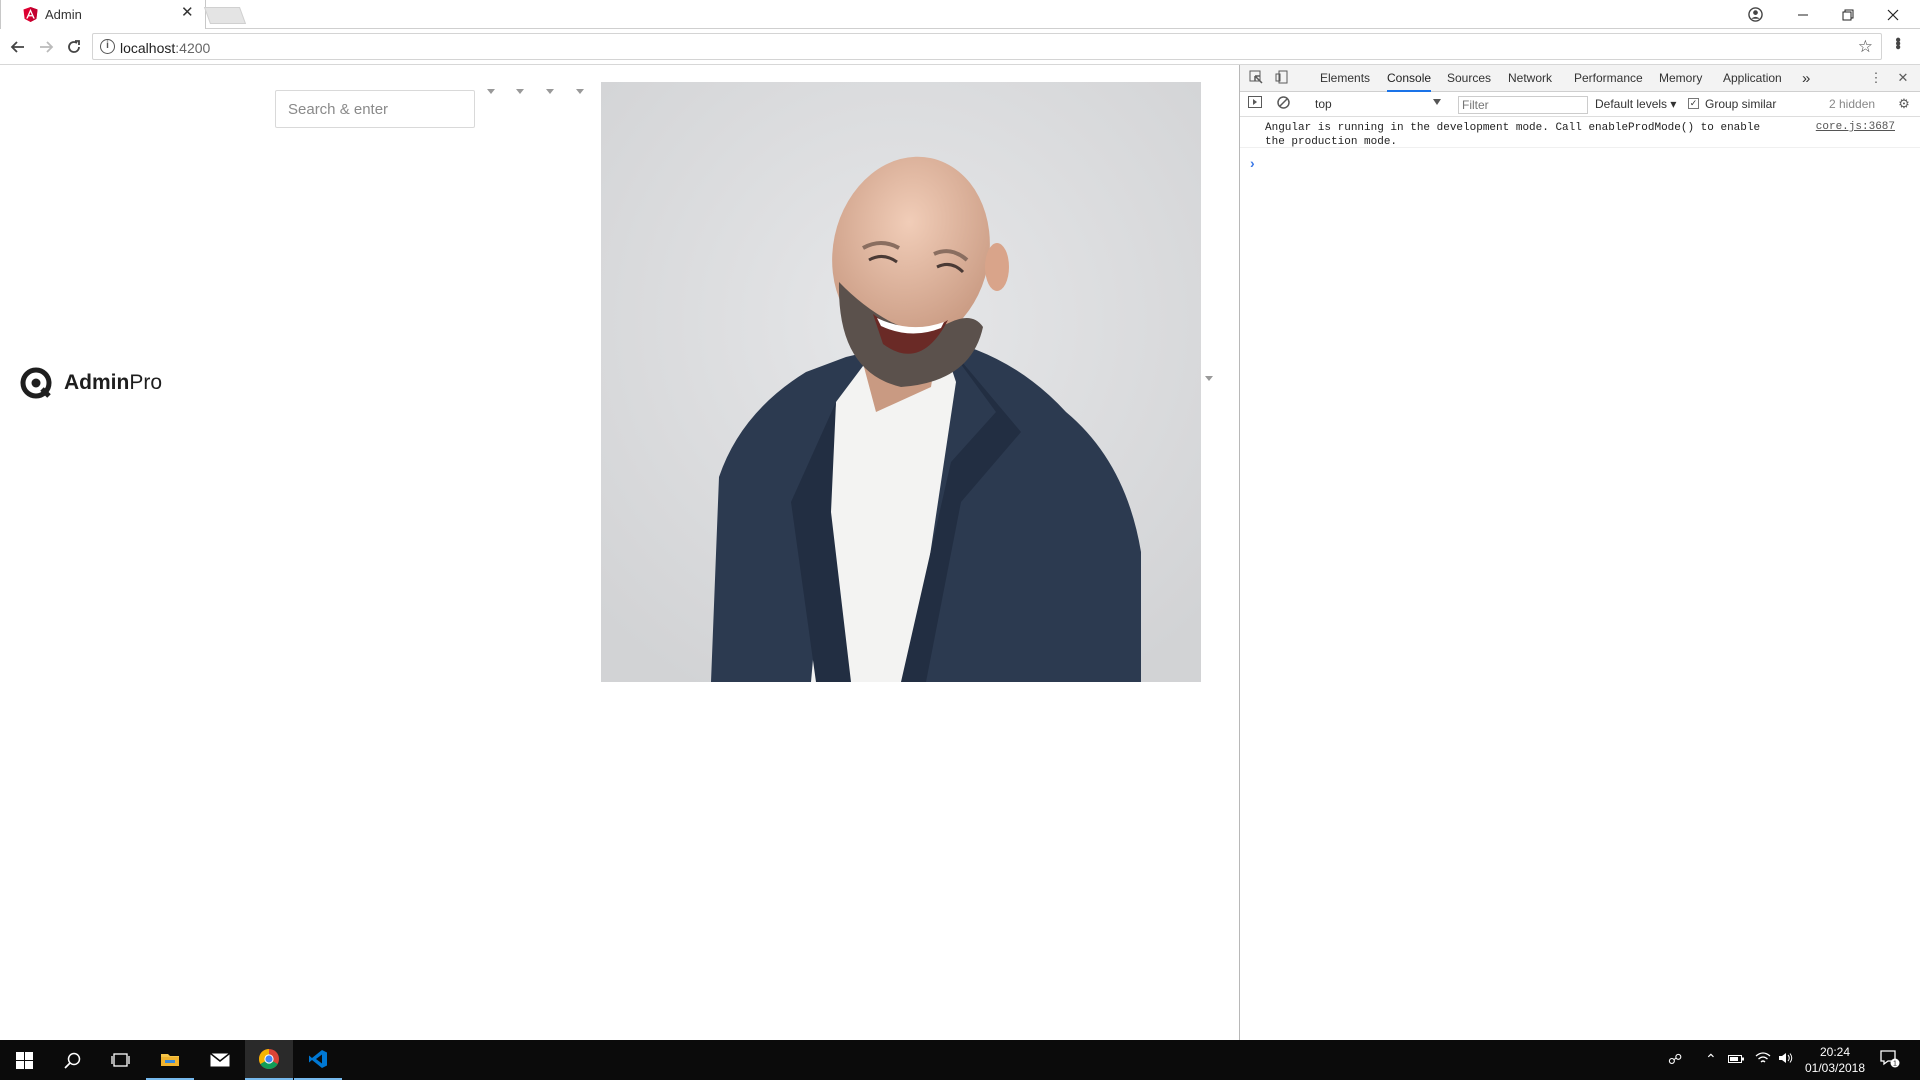 The width and height of the screenshot is (1920, 1080). I want to click on mail-icon, so click(220, 1060).